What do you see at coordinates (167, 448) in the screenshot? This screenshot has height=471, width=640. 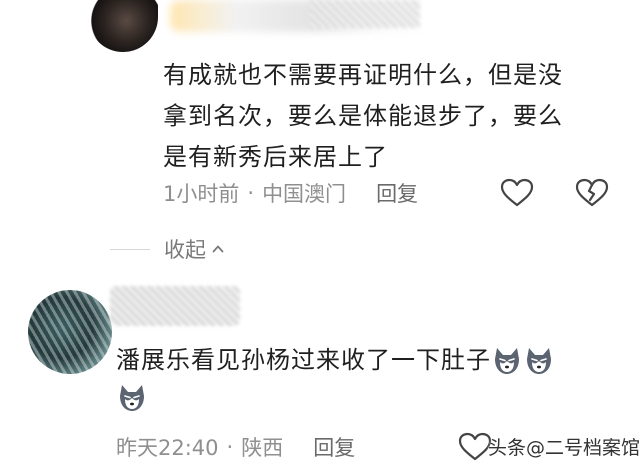 I see `comment-time: 昨天22:40` at bounding box center [167, 448].